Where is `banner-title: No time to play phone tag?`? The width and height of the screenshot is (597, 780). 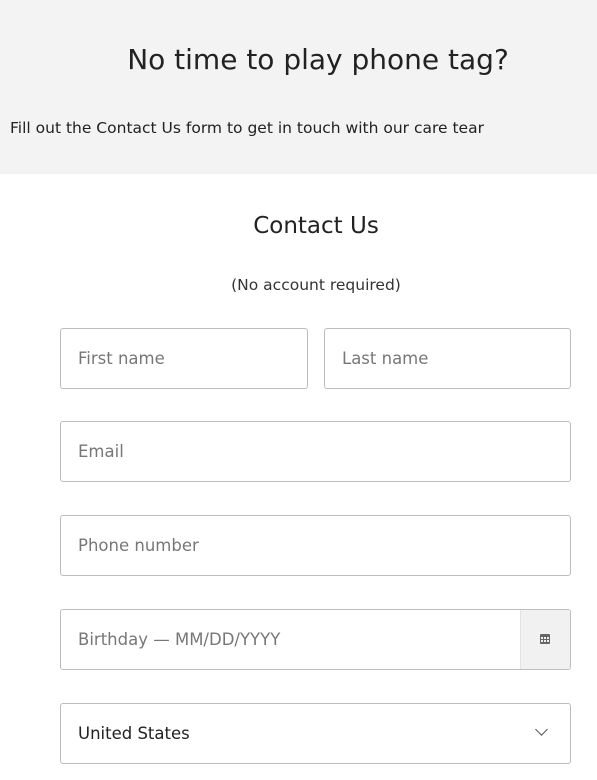 banner-title: No time to play phone tag? is located at coordinates (318, 59).